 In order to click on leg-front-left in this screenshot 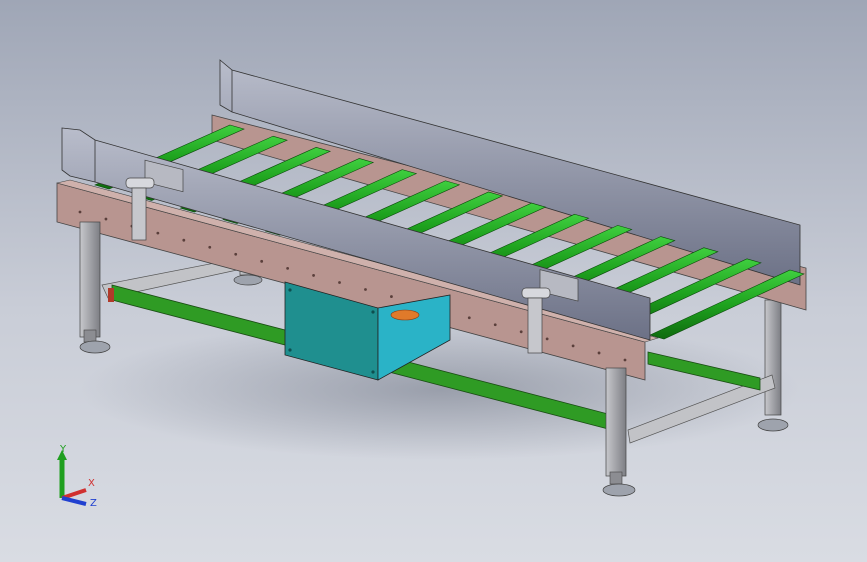, I will do `click(90, 279)`.